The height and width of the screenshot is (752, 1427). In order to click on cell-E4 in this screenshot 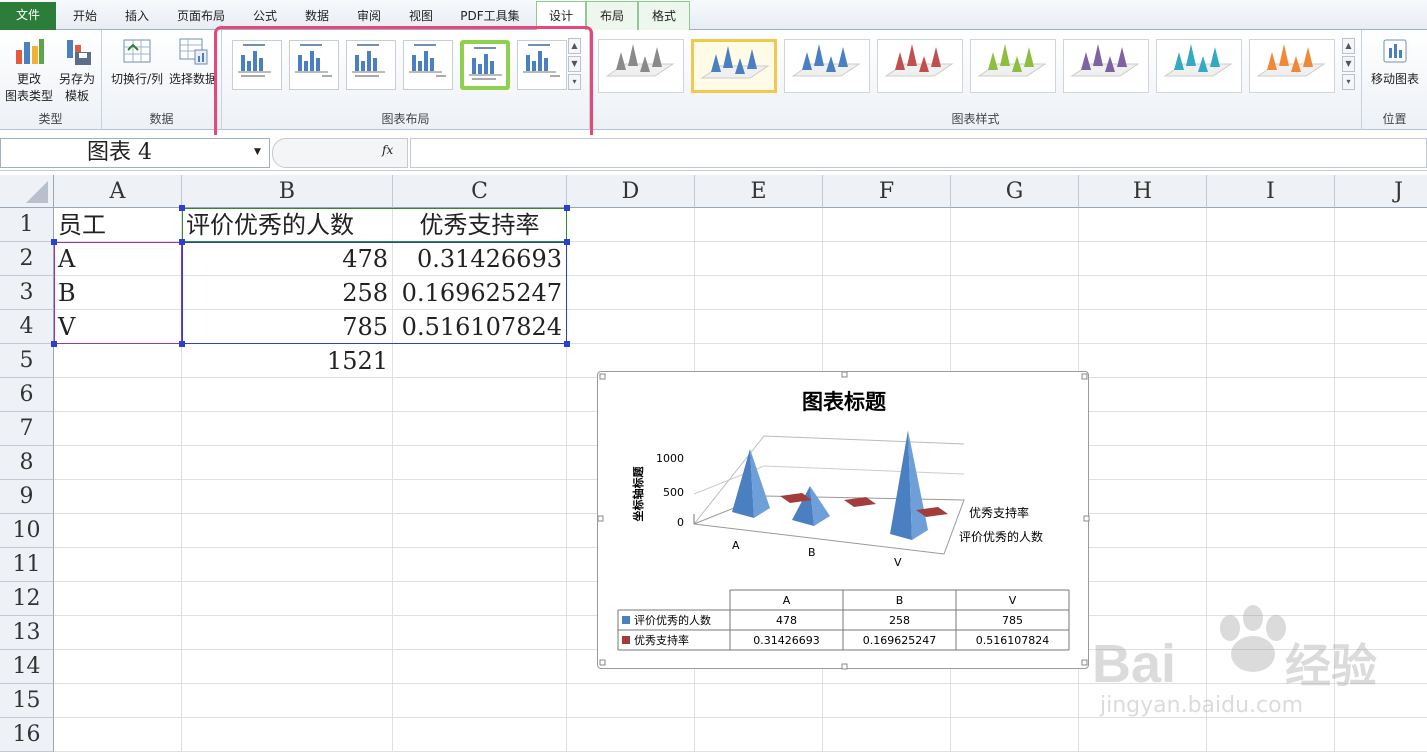, I will do `click(759, 327)`.